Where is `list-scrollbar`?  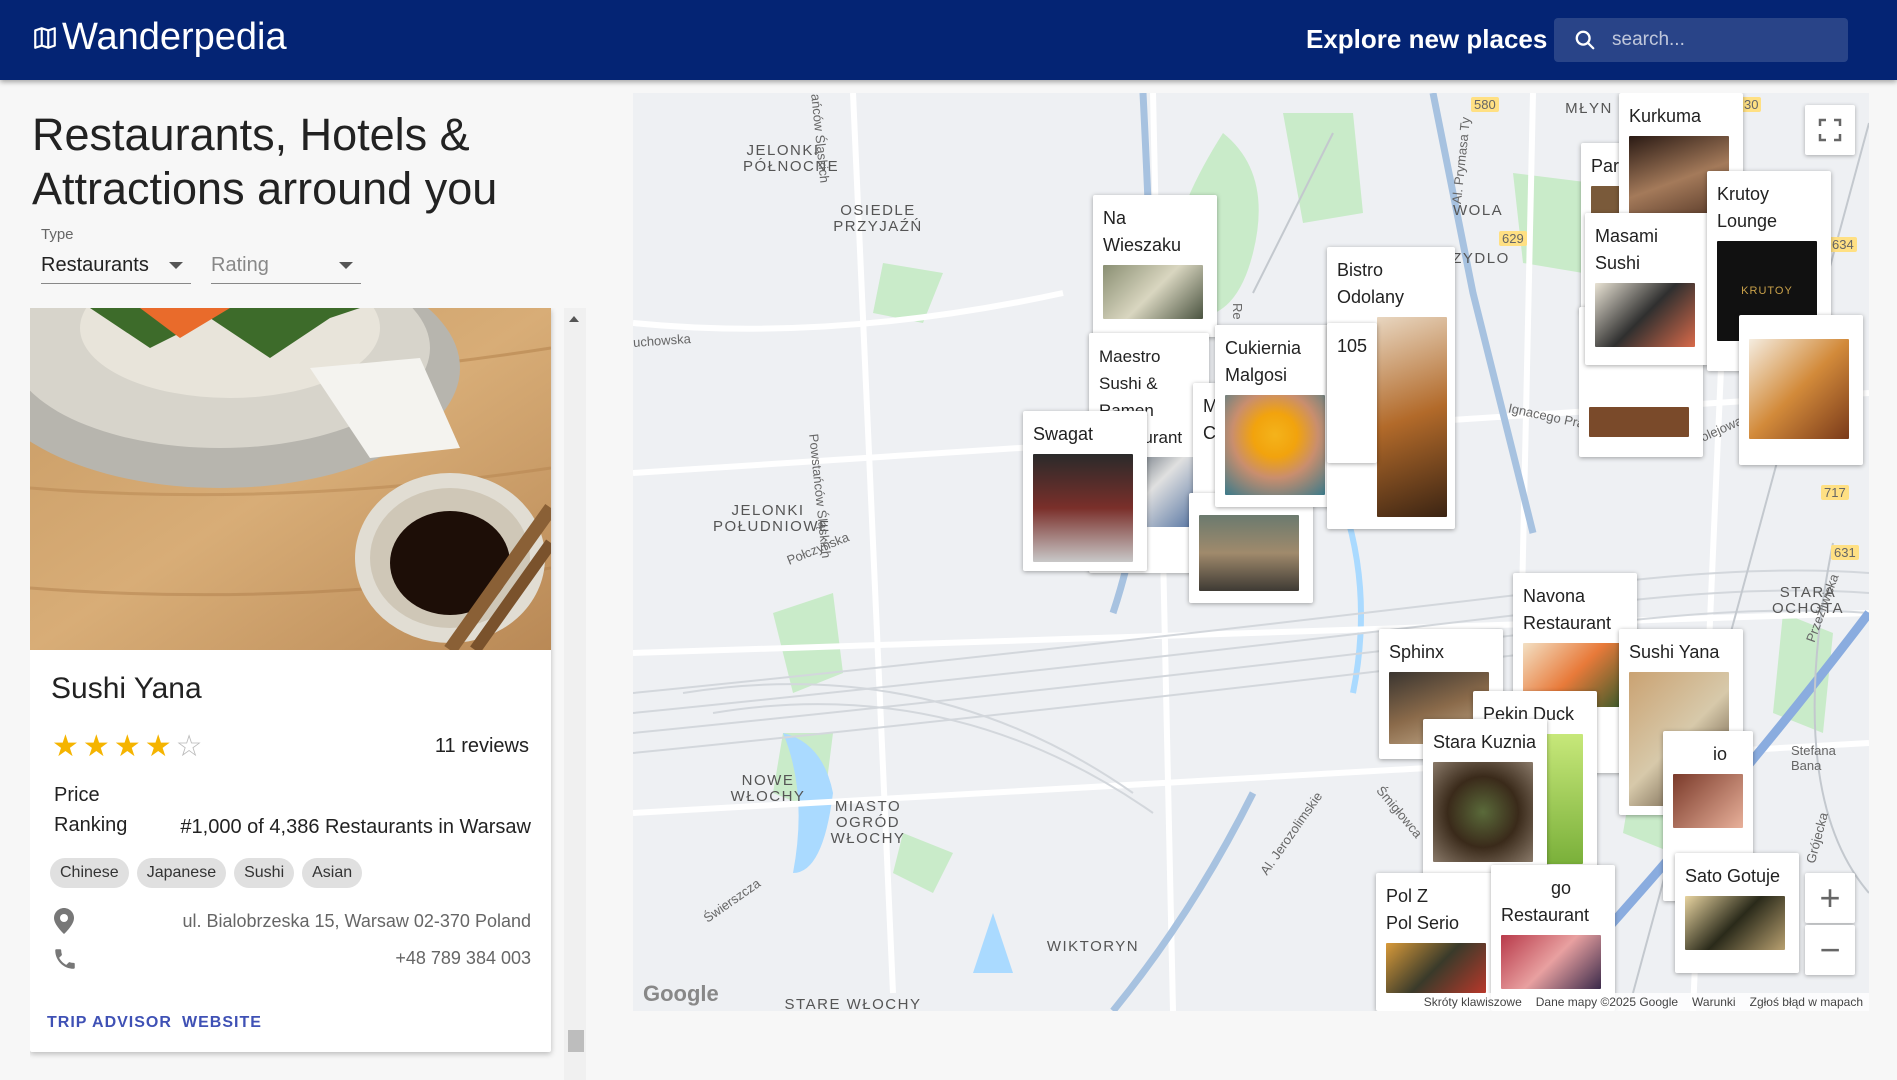
list-scrollbar is located at coordinates (575, 694).